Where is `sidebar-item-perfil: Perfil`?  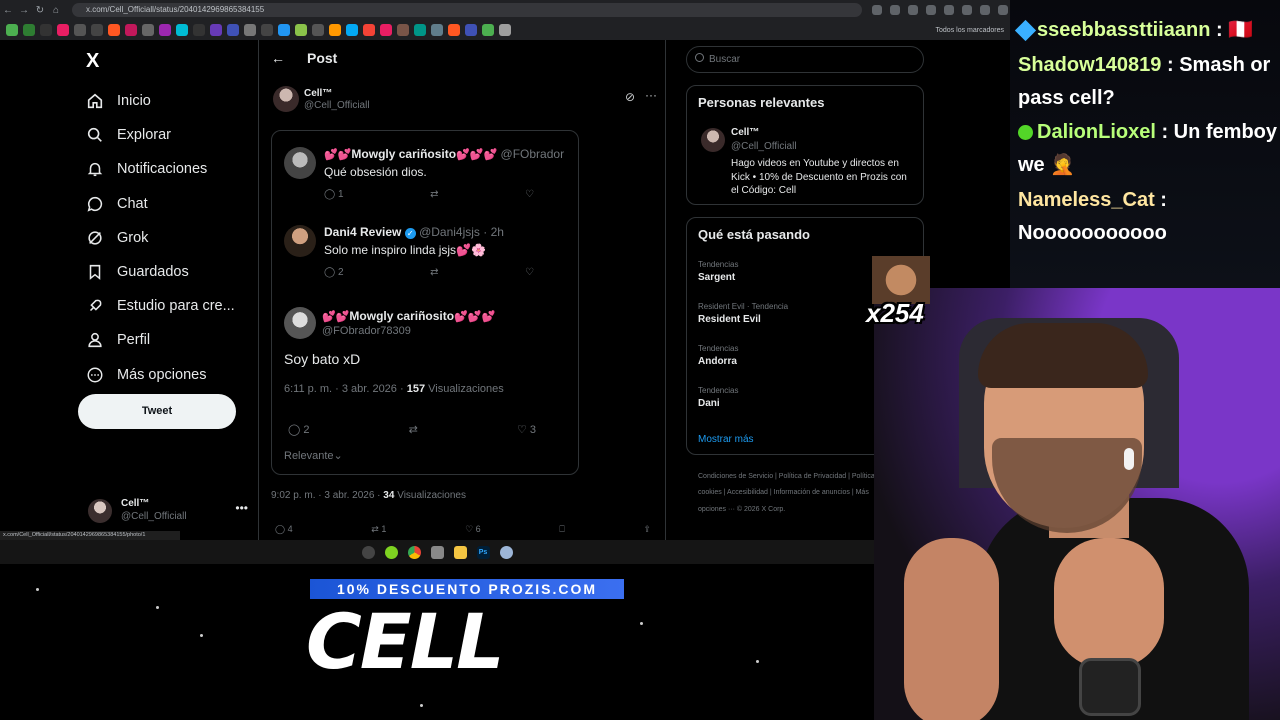 sidebar-item-perfil: Perfil is located at coordinates (160, 340).